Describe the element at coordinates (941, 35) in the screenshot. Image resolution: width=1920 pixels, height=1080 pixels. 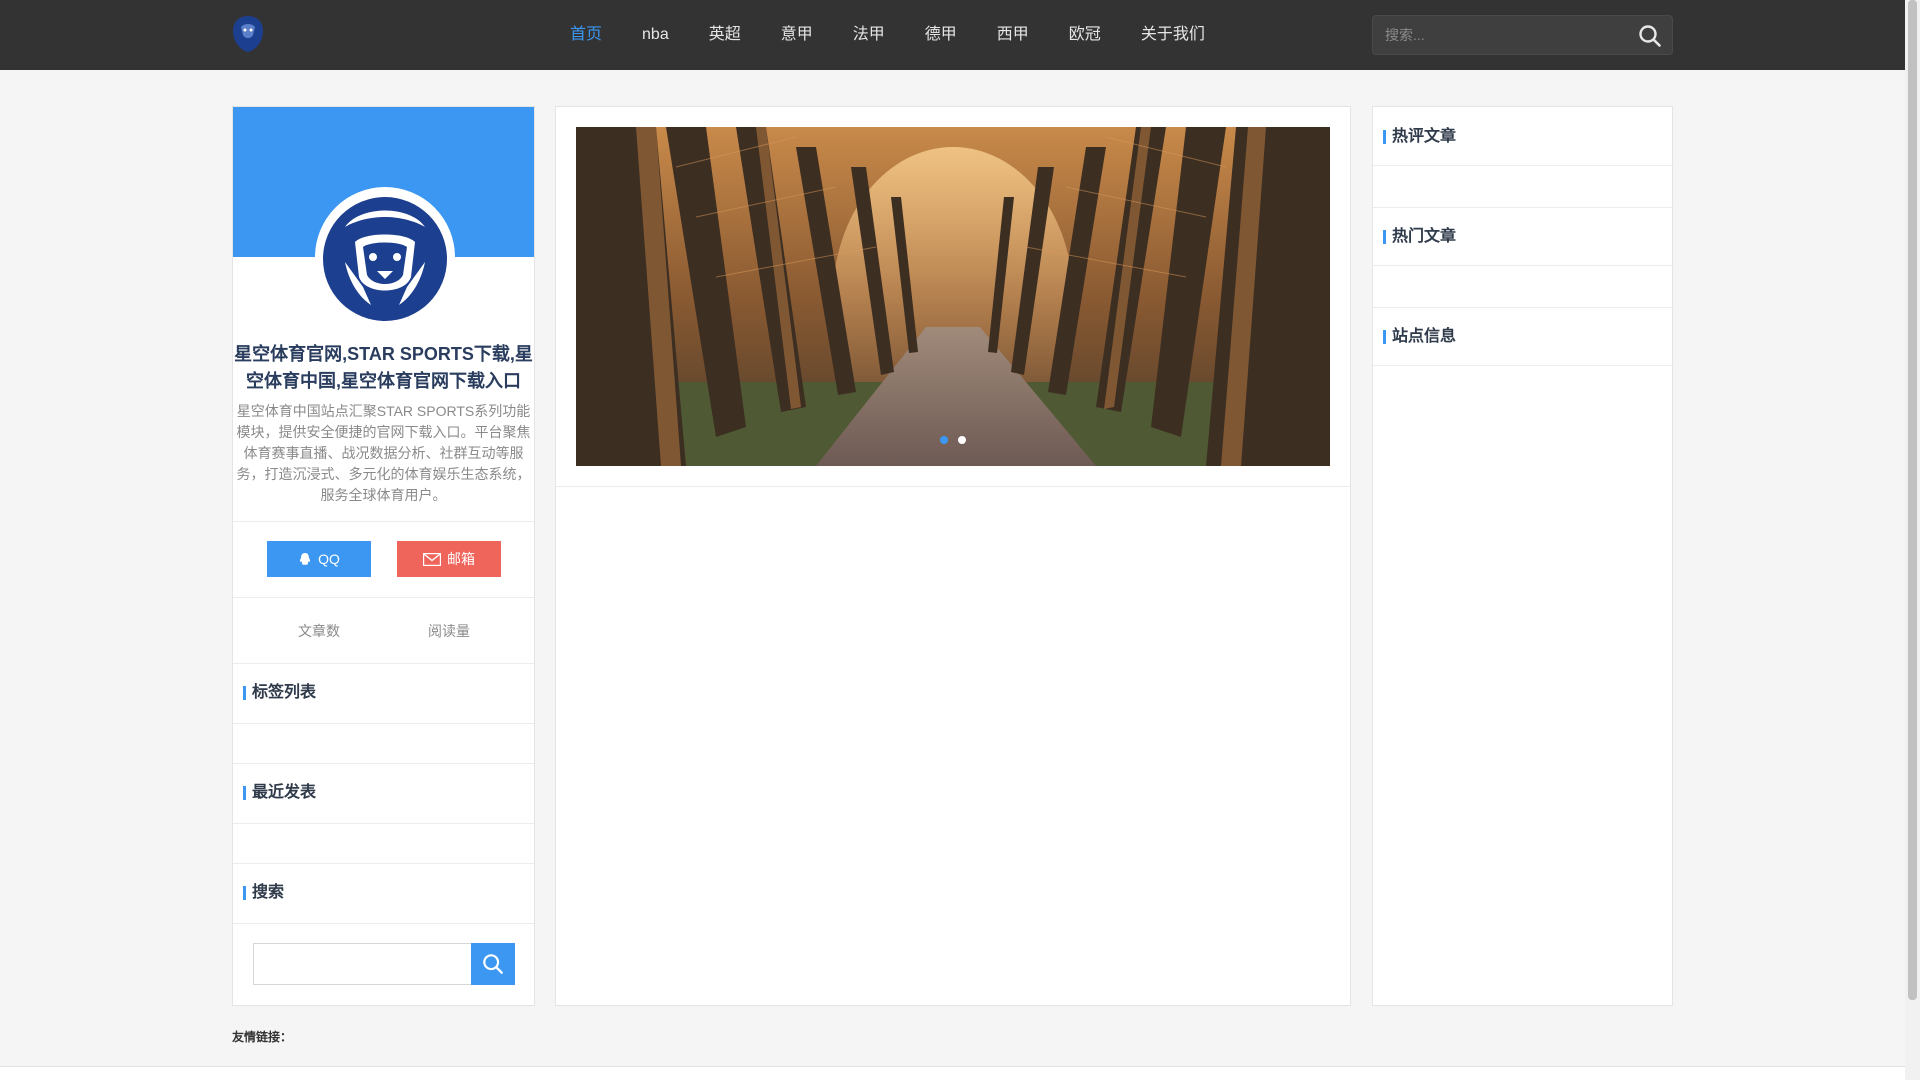
I see `nav-item-bundesliga: 德甲` at that location.